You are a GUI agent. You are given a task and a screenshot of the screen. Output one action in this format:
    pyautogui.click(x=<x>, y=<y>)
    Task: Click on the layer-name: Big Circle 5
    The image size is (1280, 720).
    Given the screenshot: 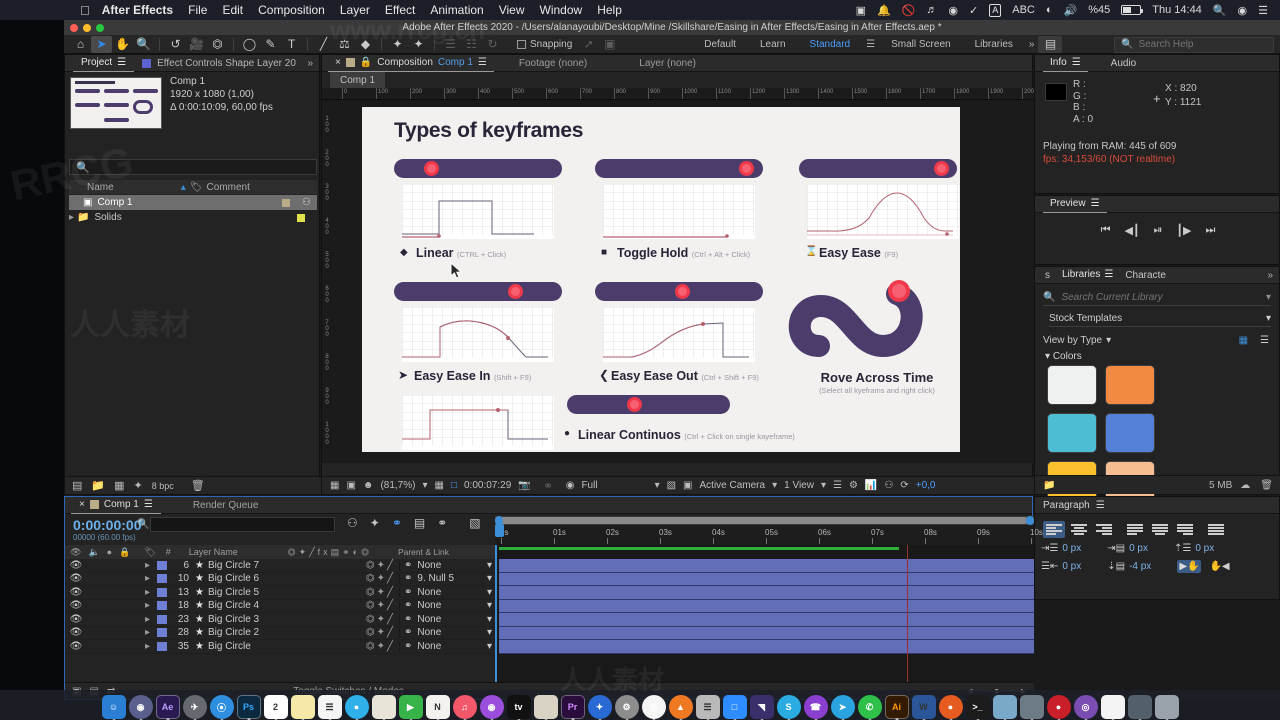 What is the action you would take?
    pyautogui.click(x=233, y=592)
    